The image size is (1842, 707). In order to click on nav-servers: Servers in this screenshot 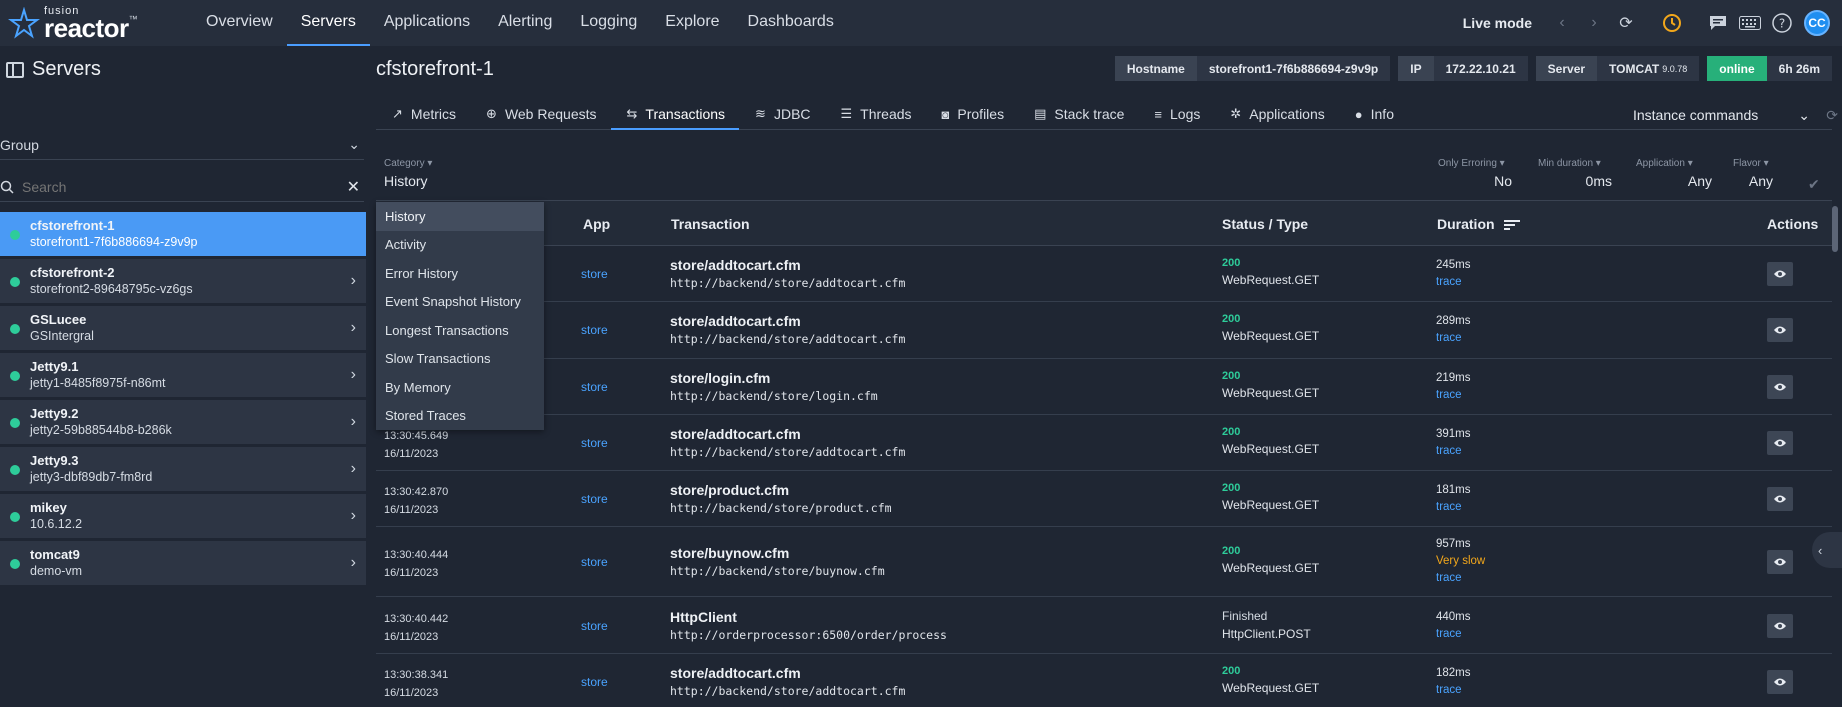, I will do `click(328, 23)`.